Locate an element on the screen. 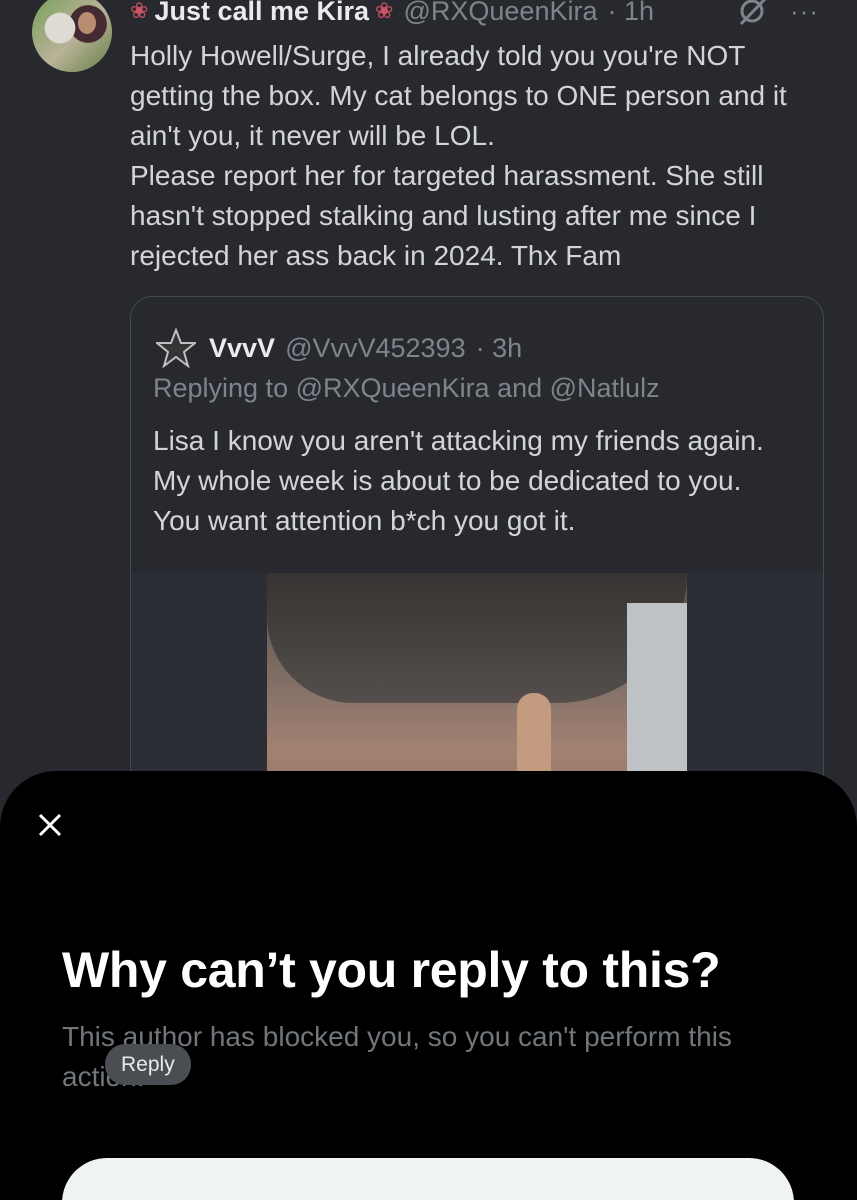 The image size is (857, 1200). more-icon: ··· is located at coordinates (804, 13).